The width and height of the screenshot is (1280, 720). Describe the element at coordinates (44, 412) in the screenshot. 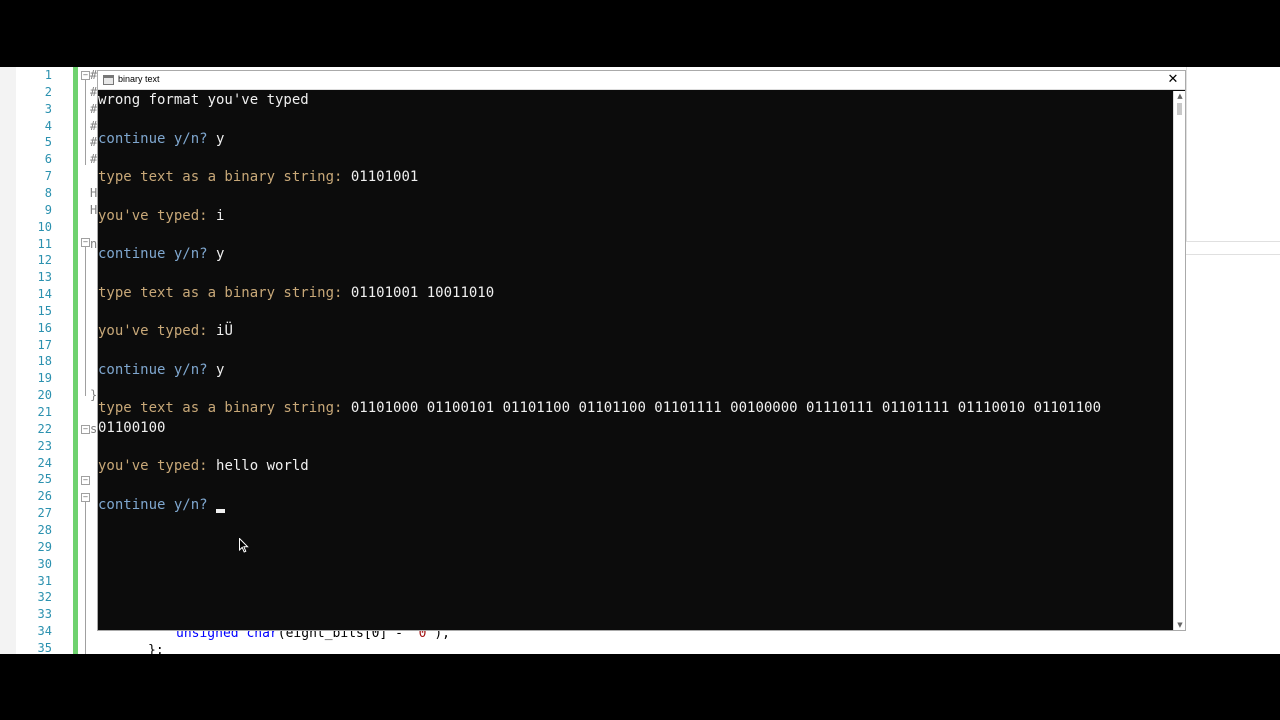

I see `line-number: 21` at that location.